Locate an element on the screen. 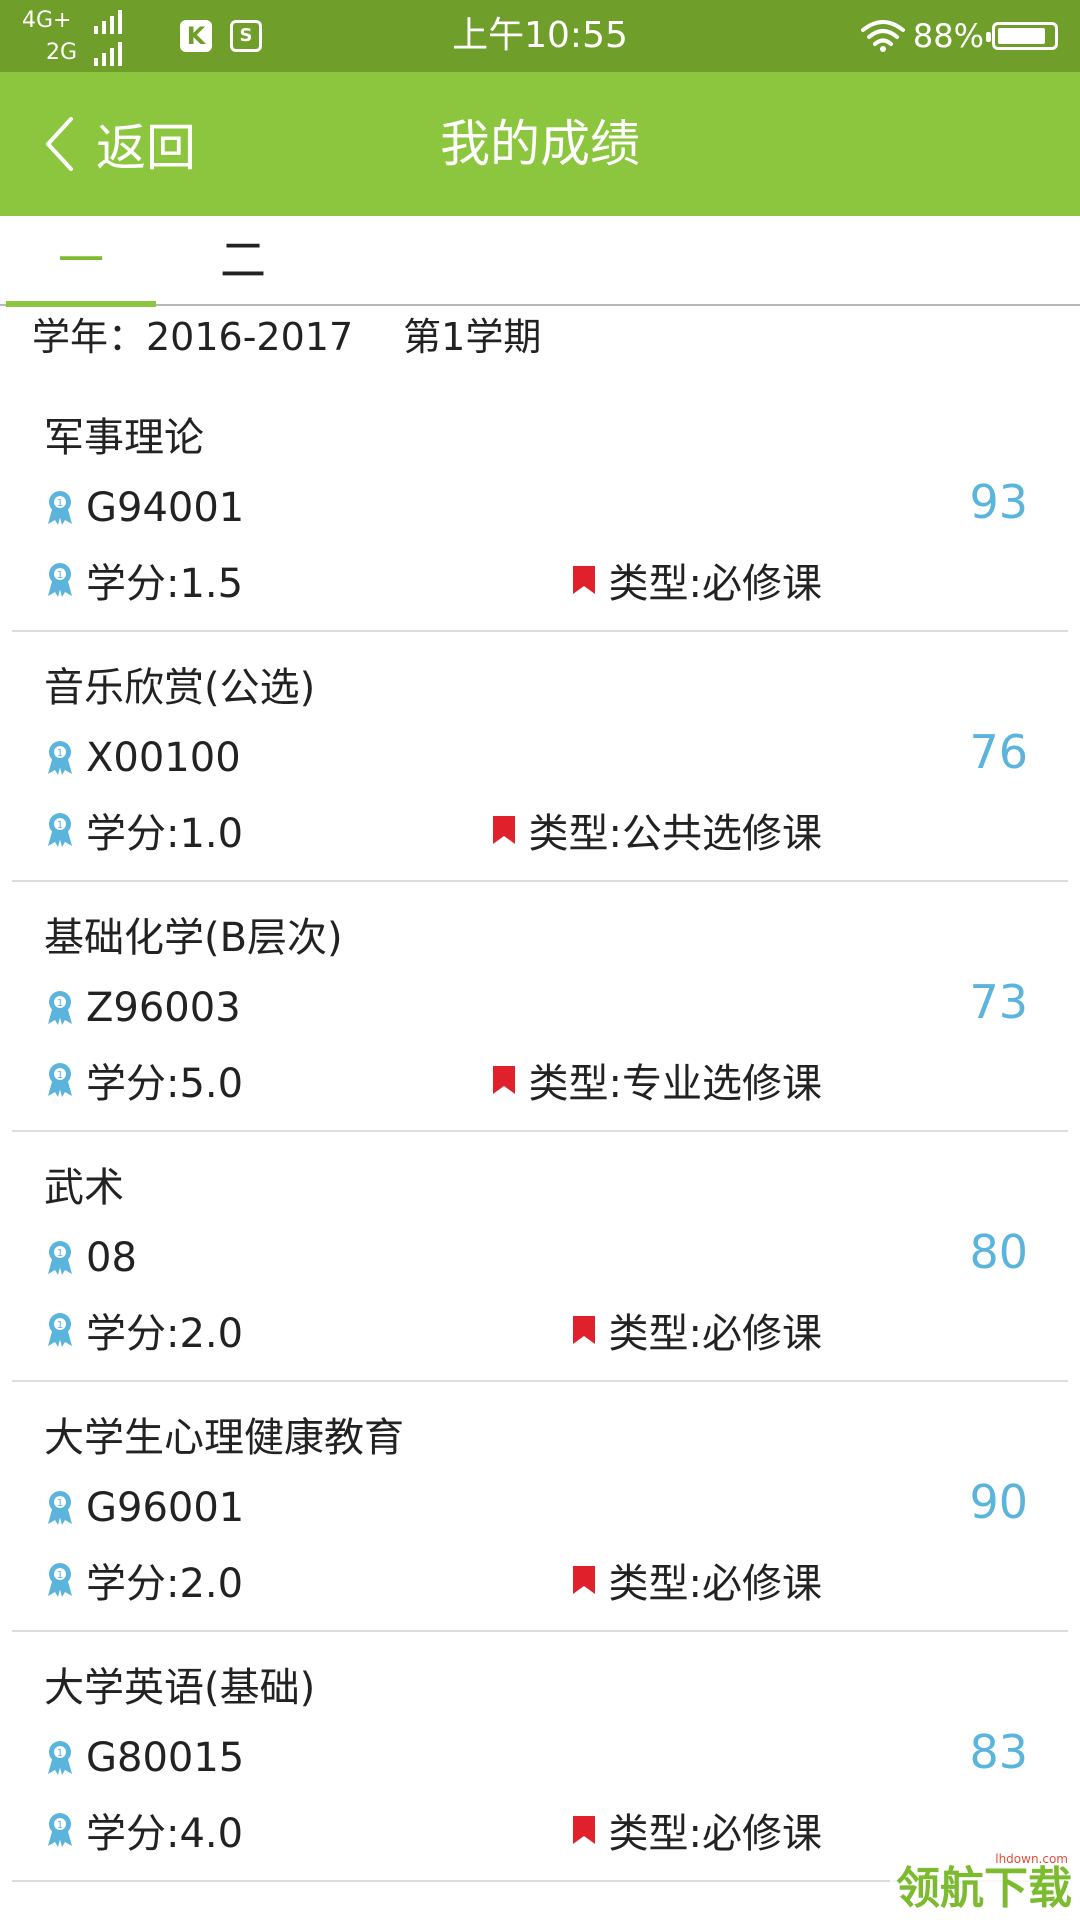 The width and height of the screenshot is (1080, 1920). back-button: 返回 is located at coordinates (120, 144).